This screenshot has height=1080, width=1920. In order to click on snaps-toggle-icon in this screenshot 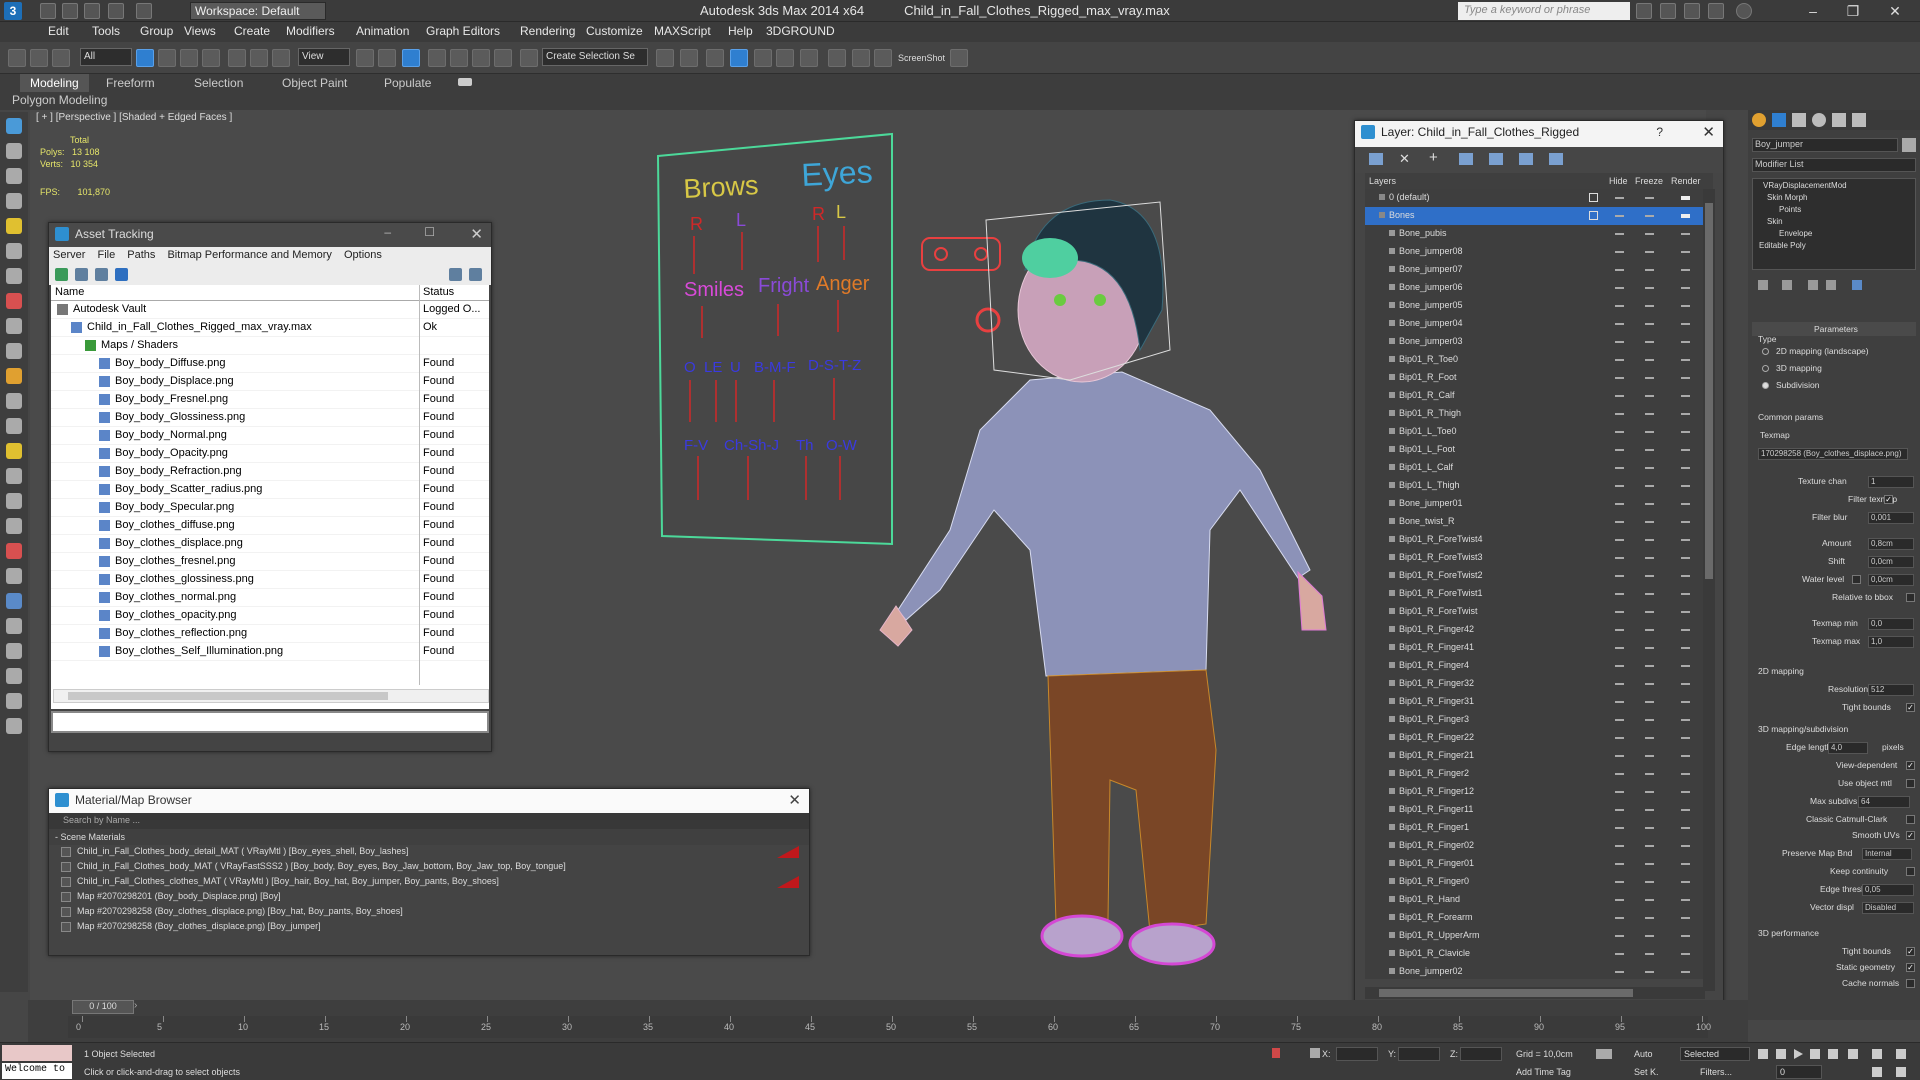, I will do `click(437, 58)`.